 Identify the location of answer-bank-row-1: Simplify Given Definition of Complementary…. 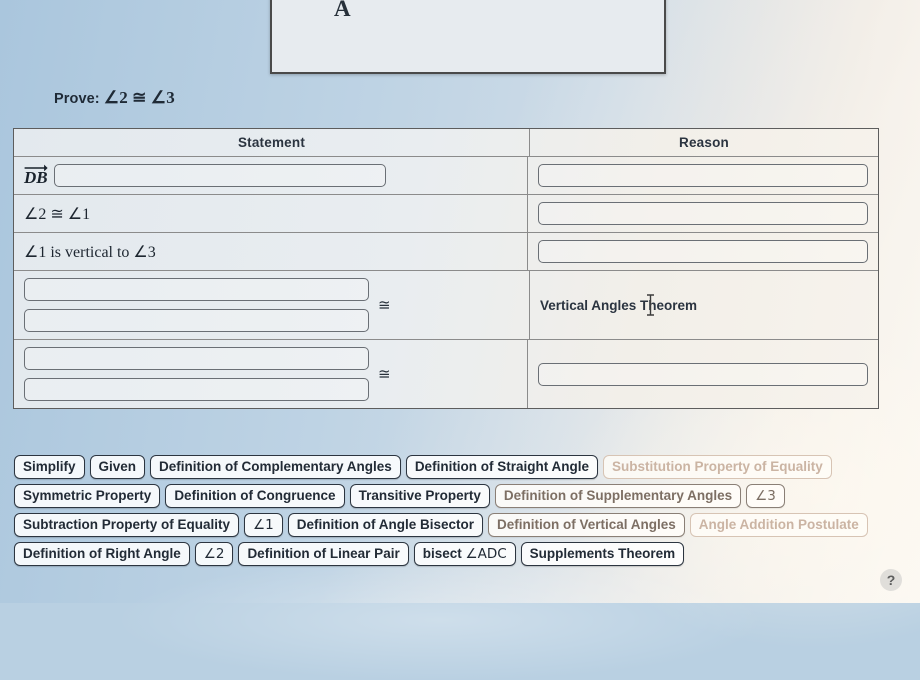
(460, 467).